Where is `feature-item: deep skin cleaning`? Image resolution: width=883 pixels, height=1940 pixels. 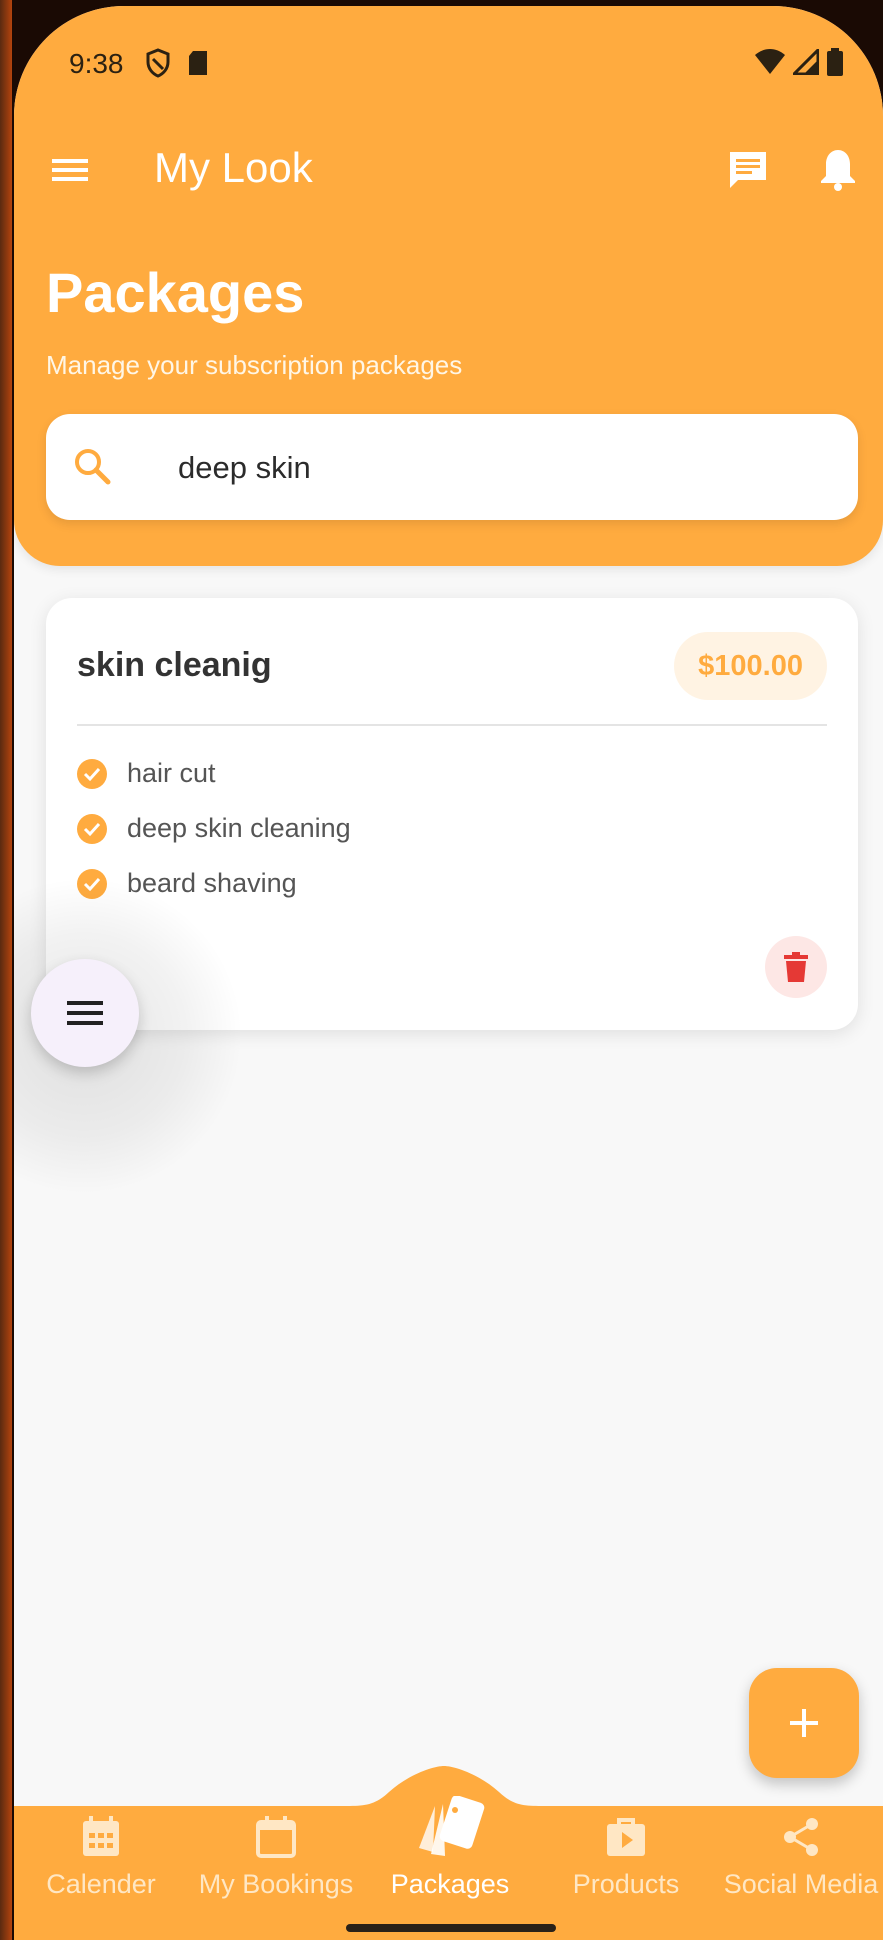
feature-item: deep skin cleaning is located at coordinates (214, 828).